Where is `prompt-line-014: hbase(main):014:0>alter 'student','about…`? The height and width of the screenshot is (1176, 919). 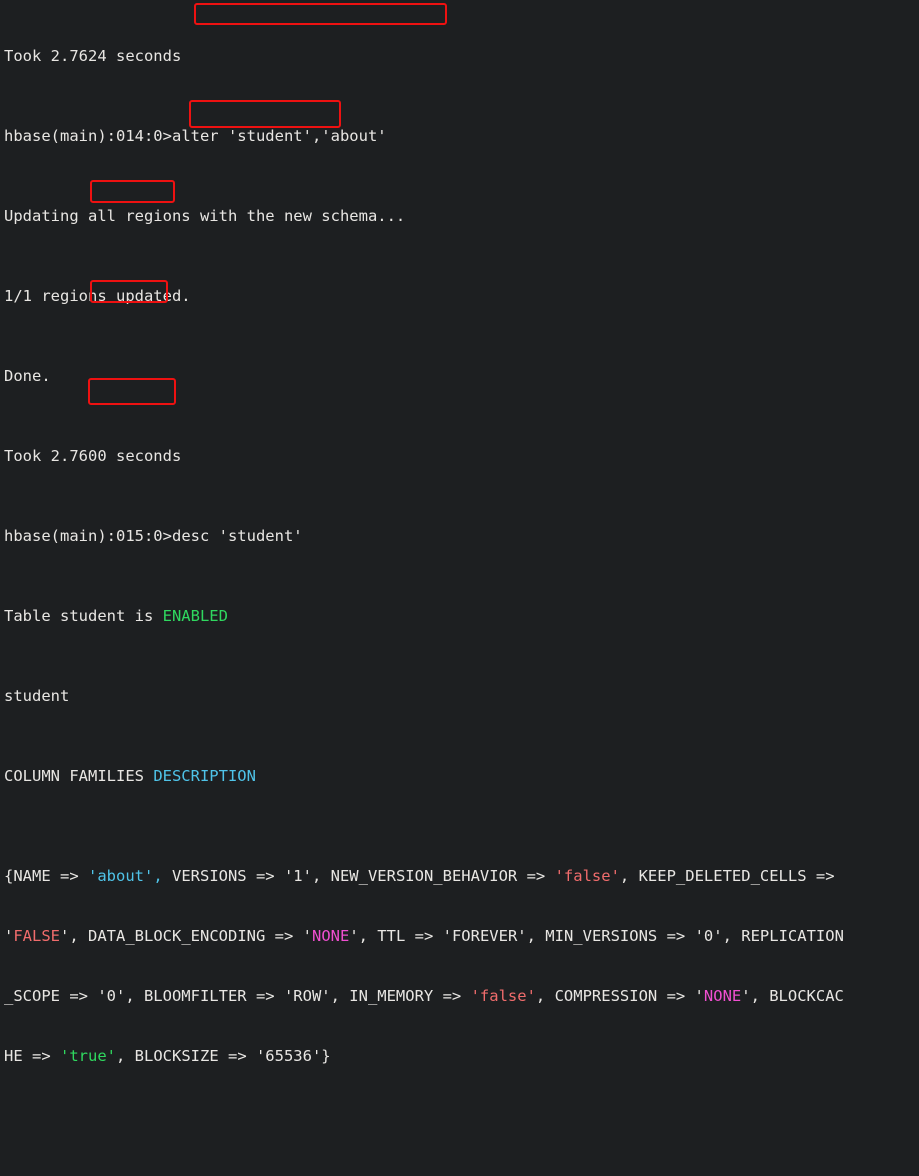 prompt-line-014: hbase(main):014:0>alter 'student','about… is located at coordinates (460, 136).